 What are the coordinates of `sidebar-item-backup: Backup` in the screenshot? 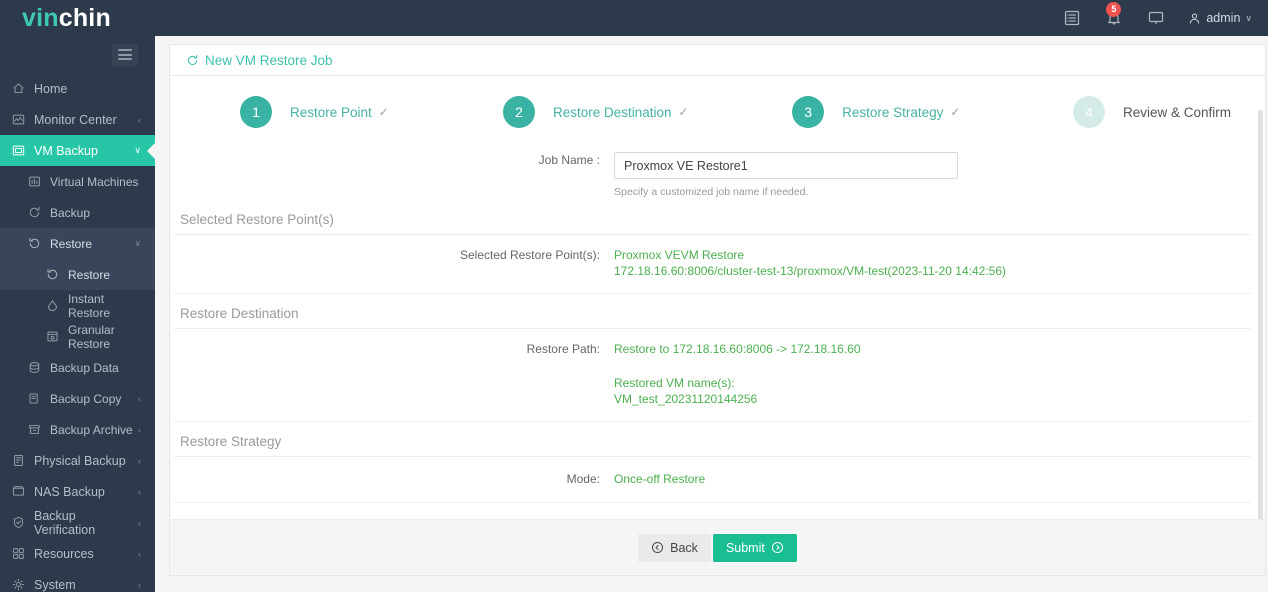 It's located at (77, 212).